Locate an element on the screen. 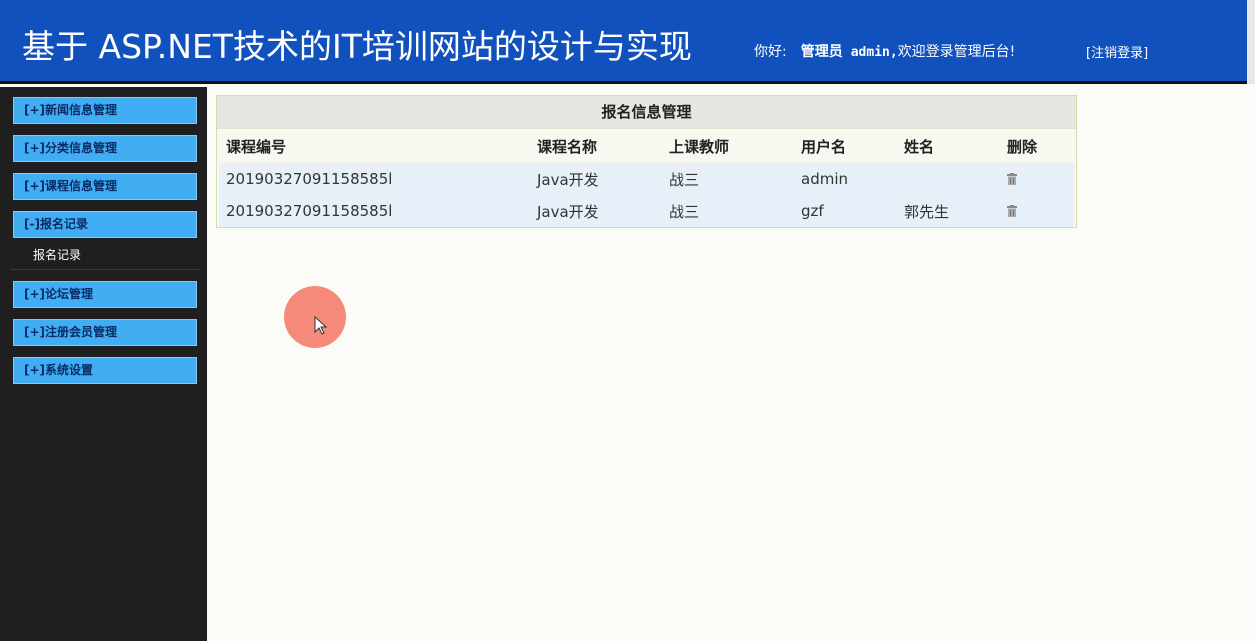  welcome-text: 欢迎登录管理后台! is located at coordinates (956, 52).